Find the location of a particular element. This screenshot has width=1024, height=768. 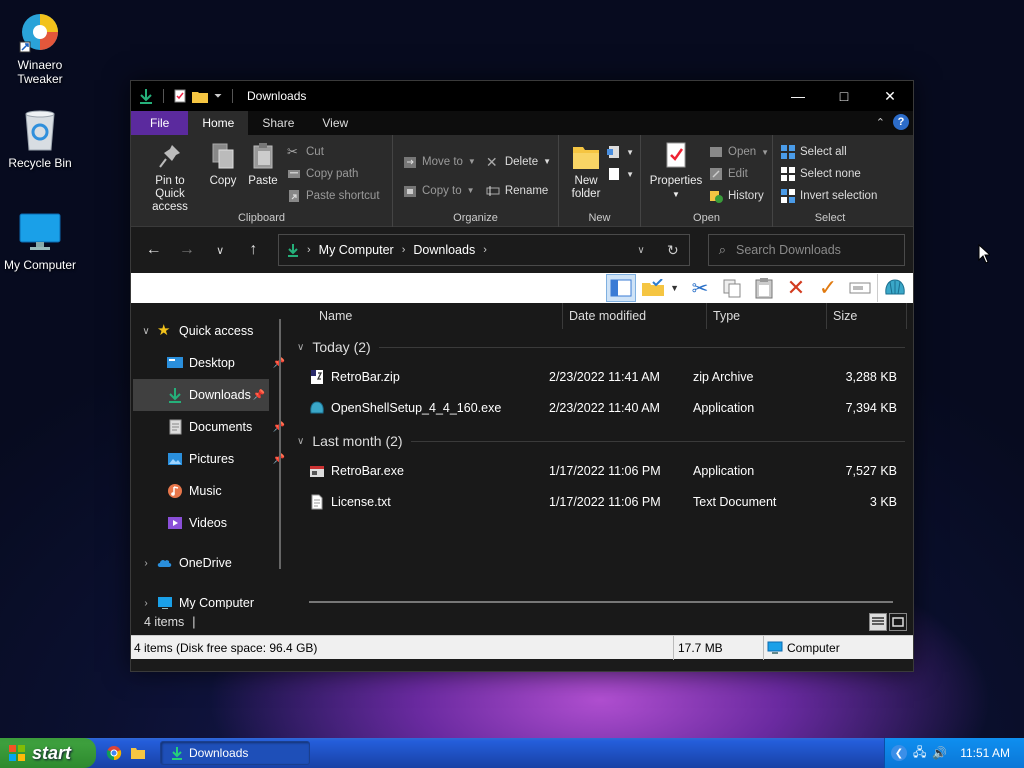

new-folder-button: New folder is located at coordinates (586, 171).